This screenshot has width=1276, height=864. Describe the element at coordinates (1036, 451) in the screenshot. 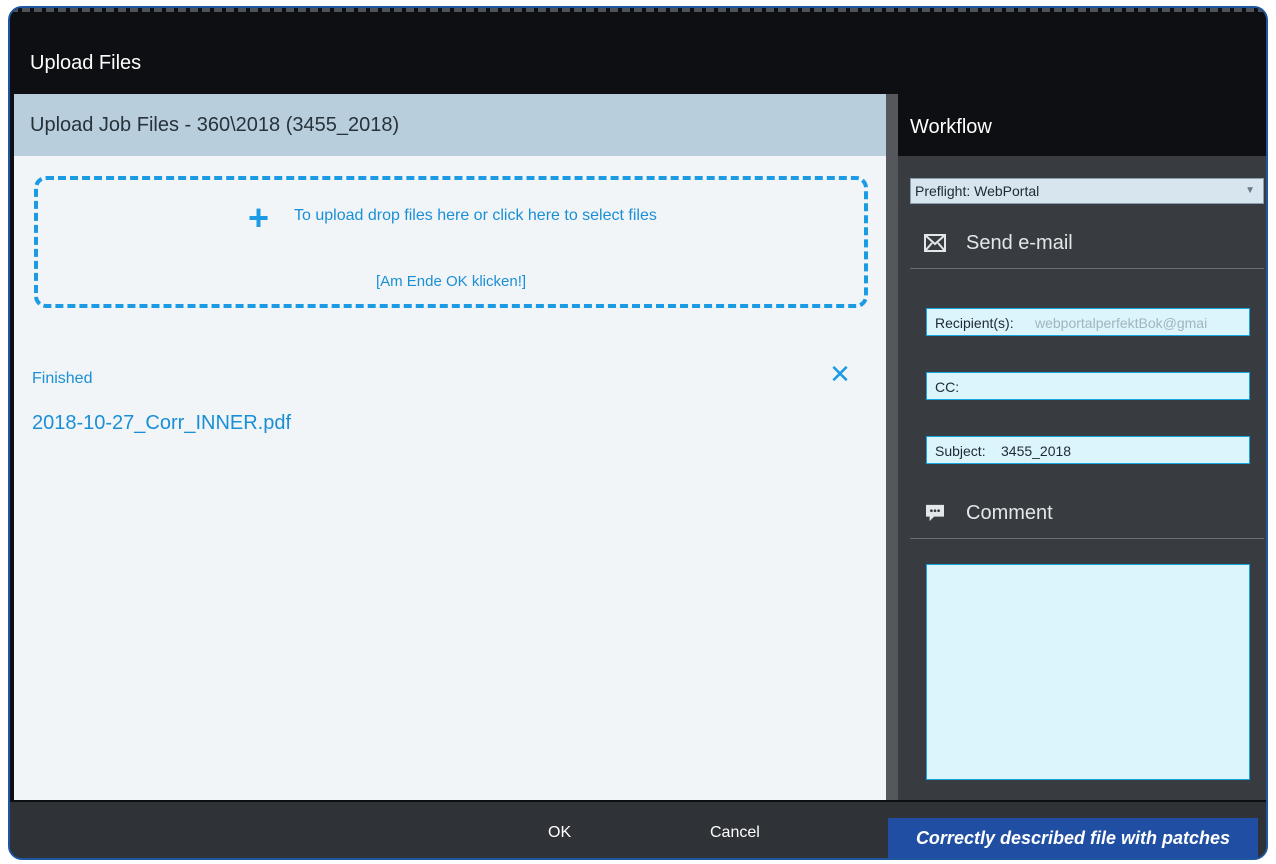

I see `subject-value: 3455_2018` at that location.